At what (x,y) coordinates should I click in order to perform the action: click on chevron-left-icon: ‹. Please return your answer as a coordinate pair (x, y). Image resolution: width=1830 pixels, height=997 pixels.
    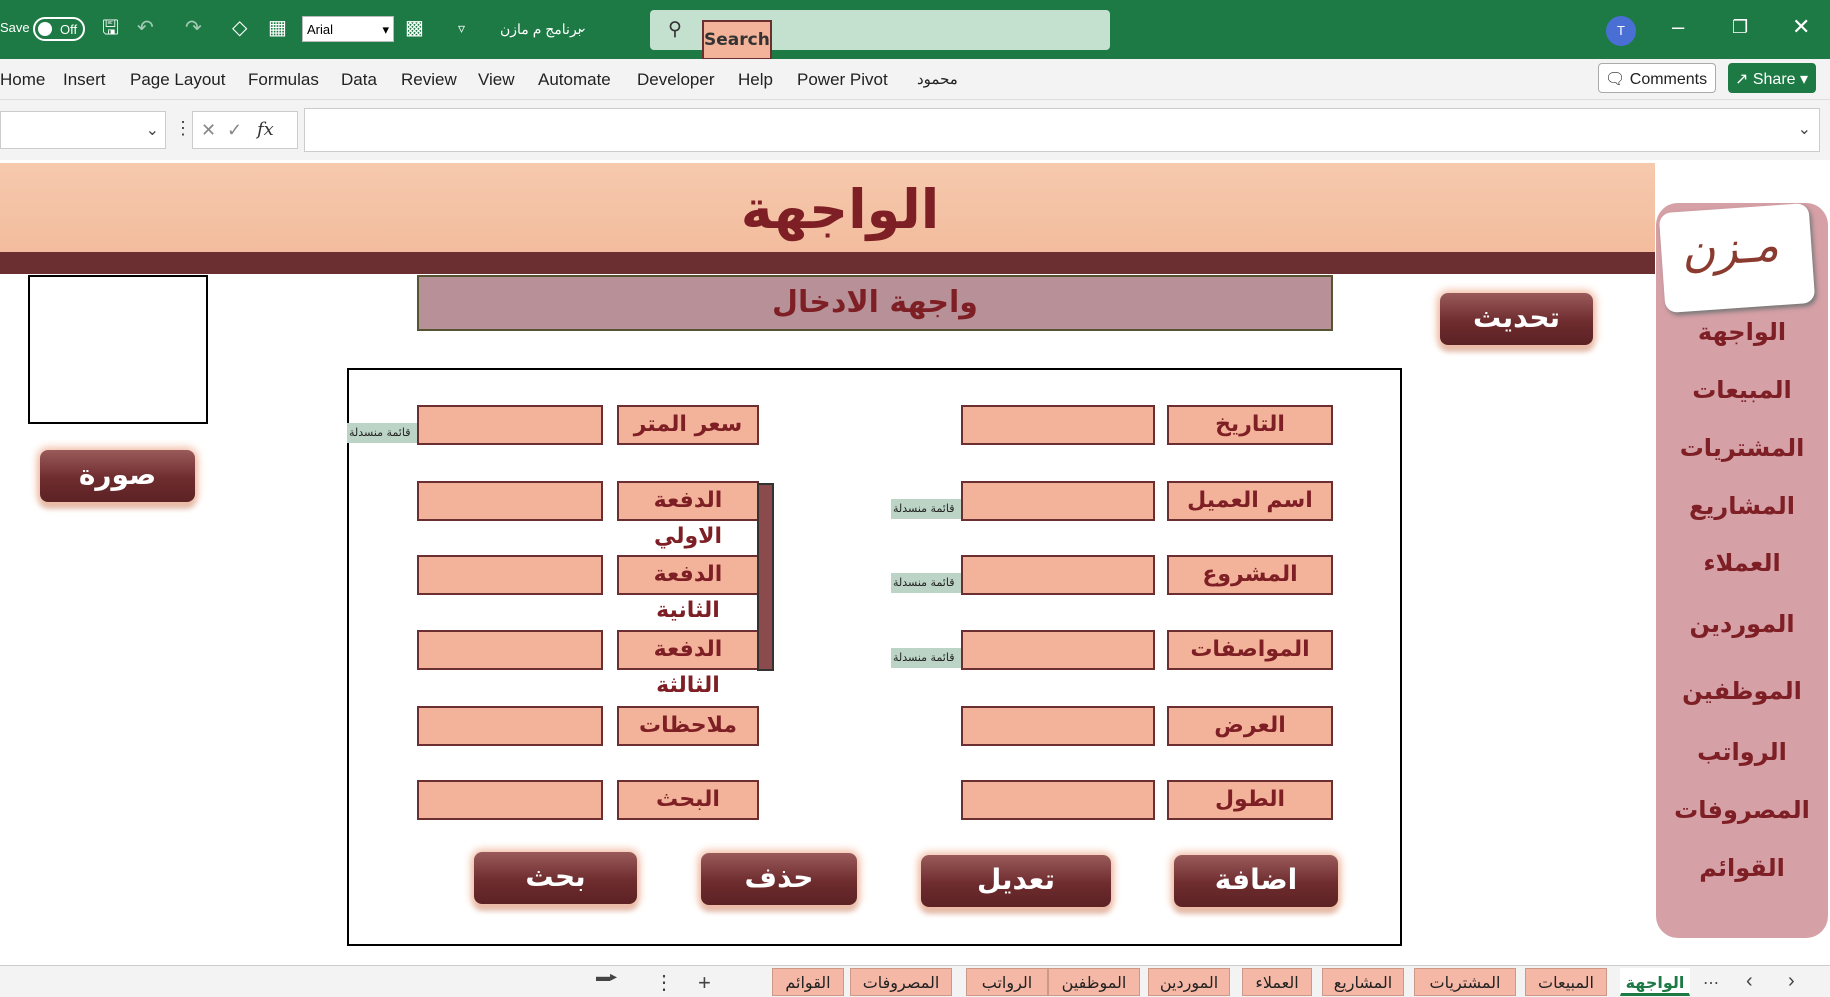
    Looking at the image, I should click on (1749, 981).